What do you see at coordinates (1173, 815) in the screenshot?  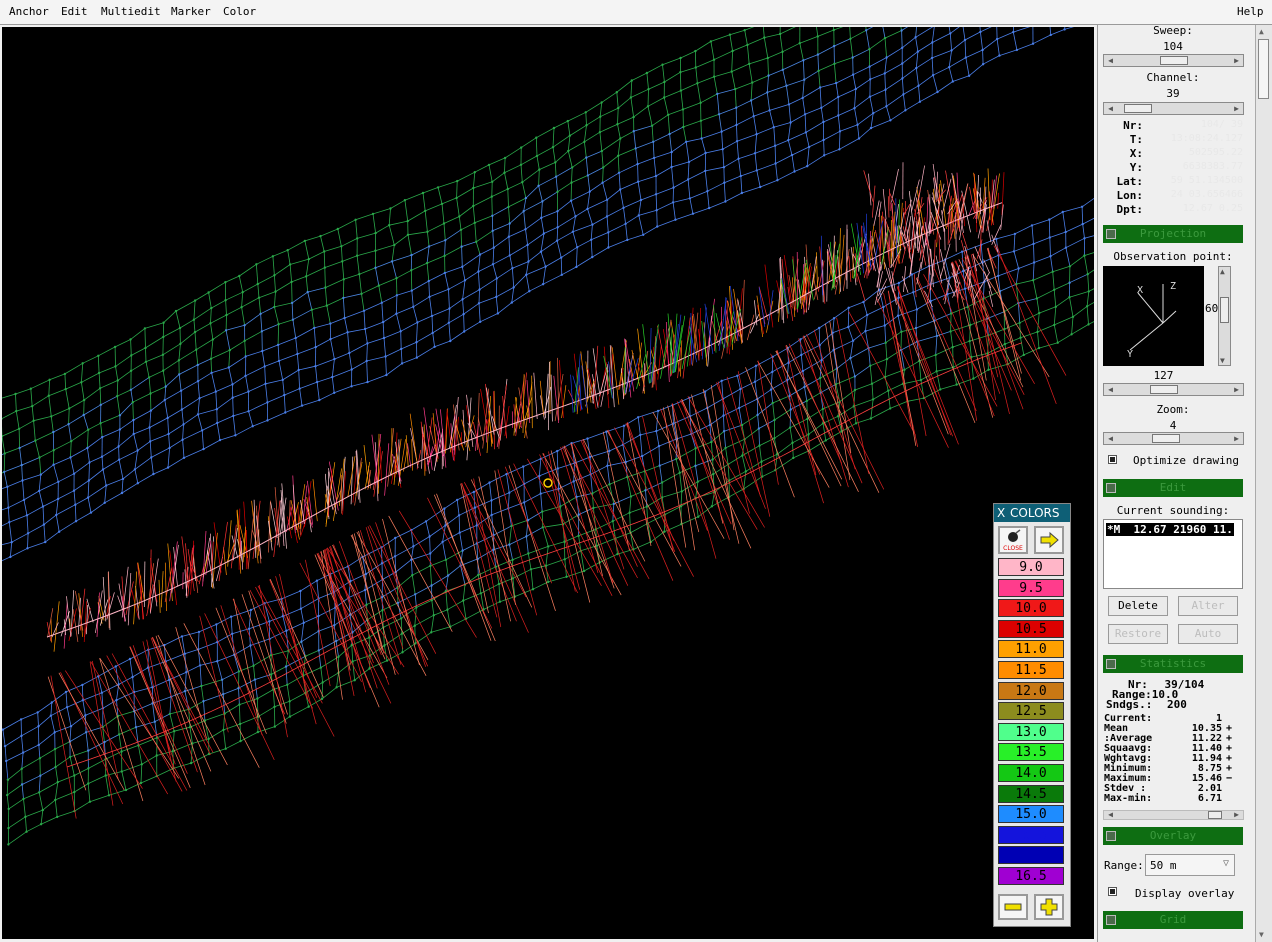 I see `statistics-scrollbar: ◀ ▶` at bounding box center [1173, 815].